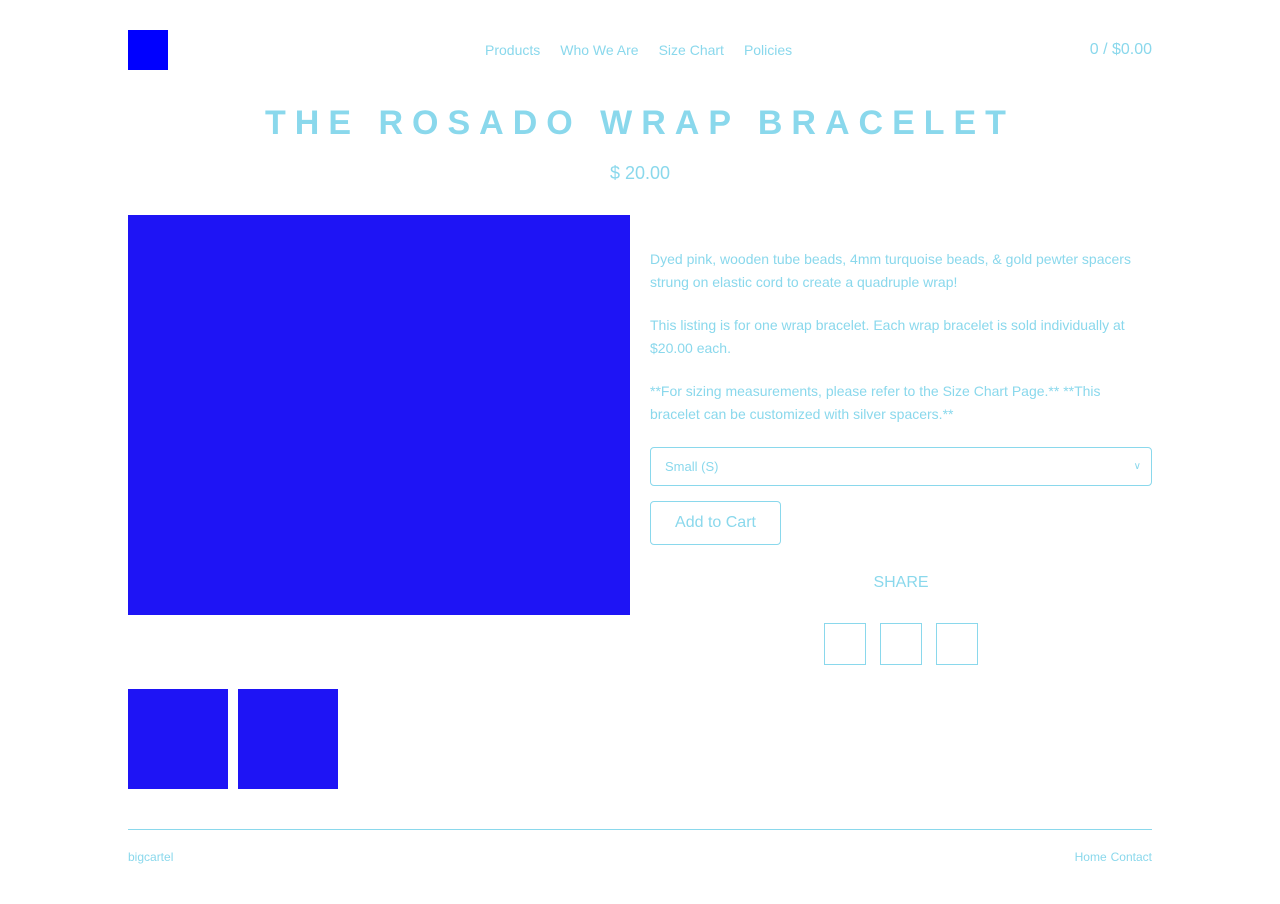  Describe the element at coordinates (715, 523) in the screenshot. I see `add-to-cart-button: Add to Cart` at that location.